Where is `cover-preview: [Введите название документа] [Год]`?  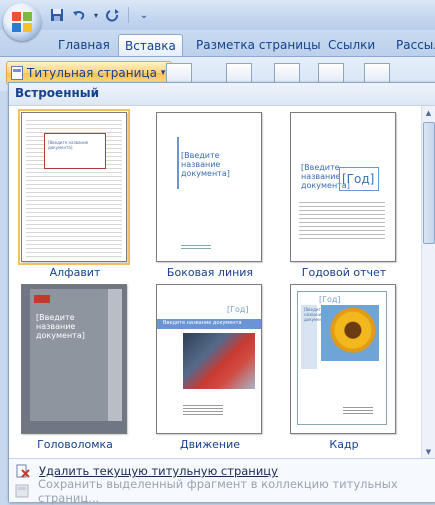 cover-preview: [Введите название документа] [Год] is located at coordinates (343, 187).